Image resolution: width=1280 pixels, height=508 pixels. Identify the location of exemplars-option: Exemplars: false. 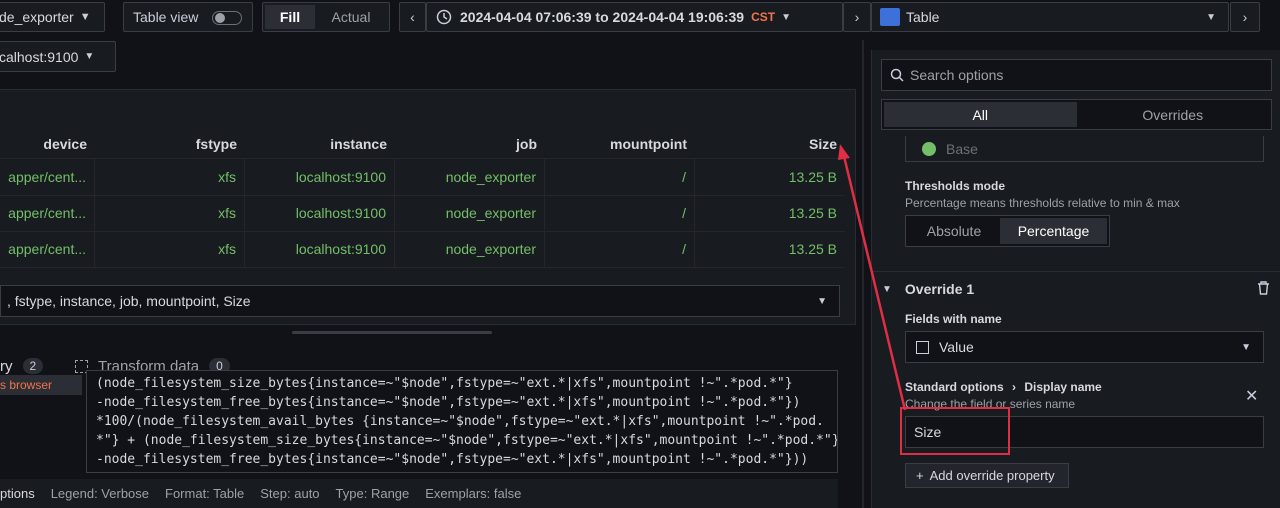
(473, 493).